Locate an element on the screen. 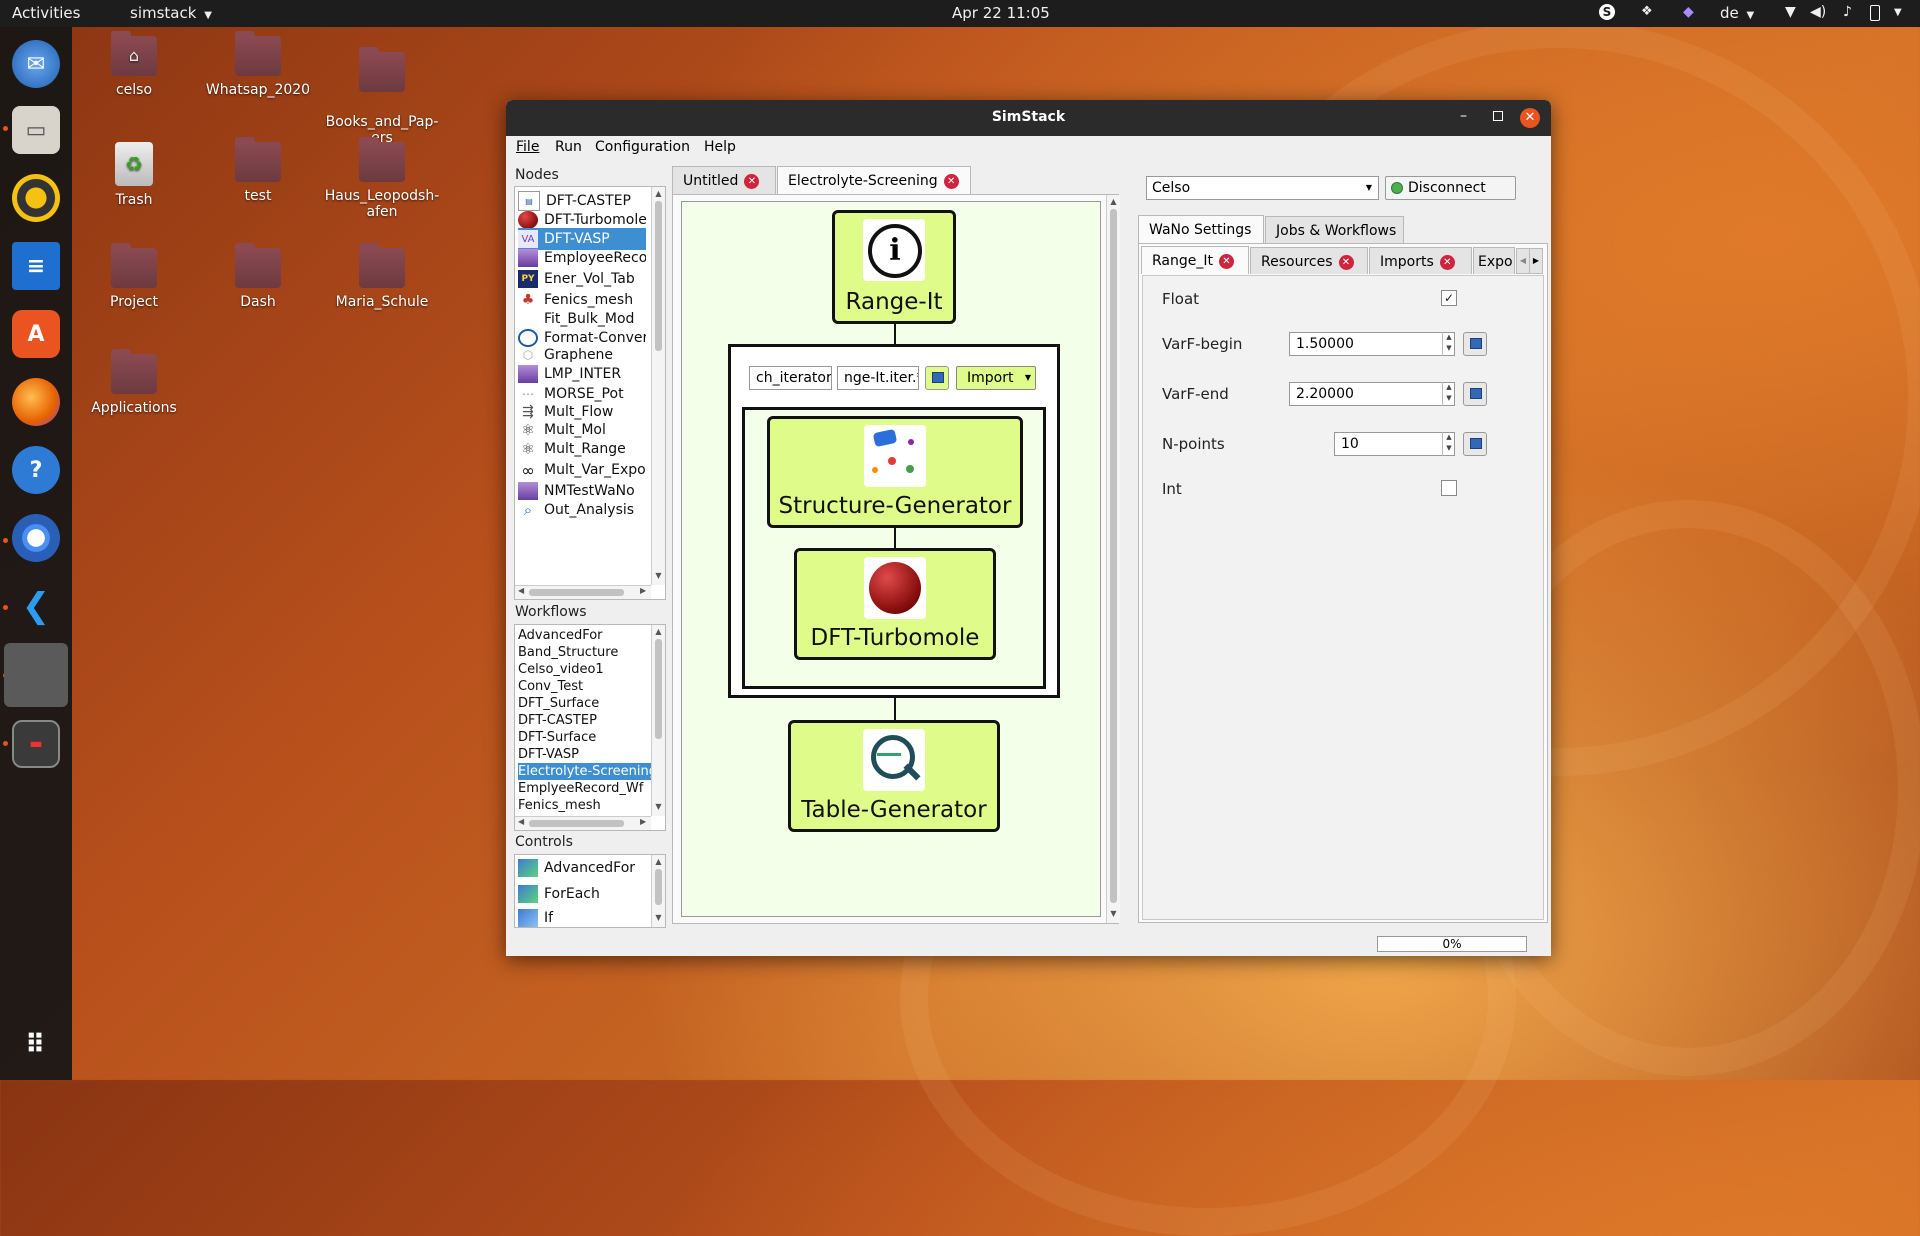  subtab-resources: Resources ✕ is located at coordinates (1309, 260).